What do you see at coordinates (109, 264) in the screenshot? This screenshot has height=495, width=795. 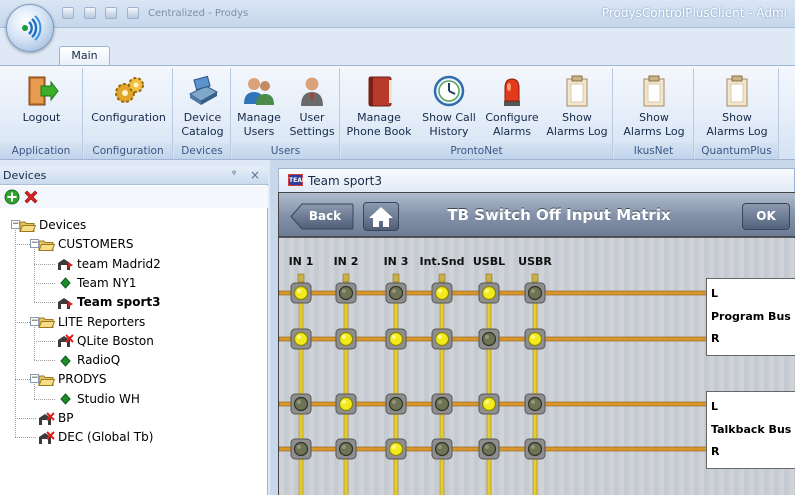 I see `tree-item-team-madrid2: team Madrid2` at bounding box center [109, 264].